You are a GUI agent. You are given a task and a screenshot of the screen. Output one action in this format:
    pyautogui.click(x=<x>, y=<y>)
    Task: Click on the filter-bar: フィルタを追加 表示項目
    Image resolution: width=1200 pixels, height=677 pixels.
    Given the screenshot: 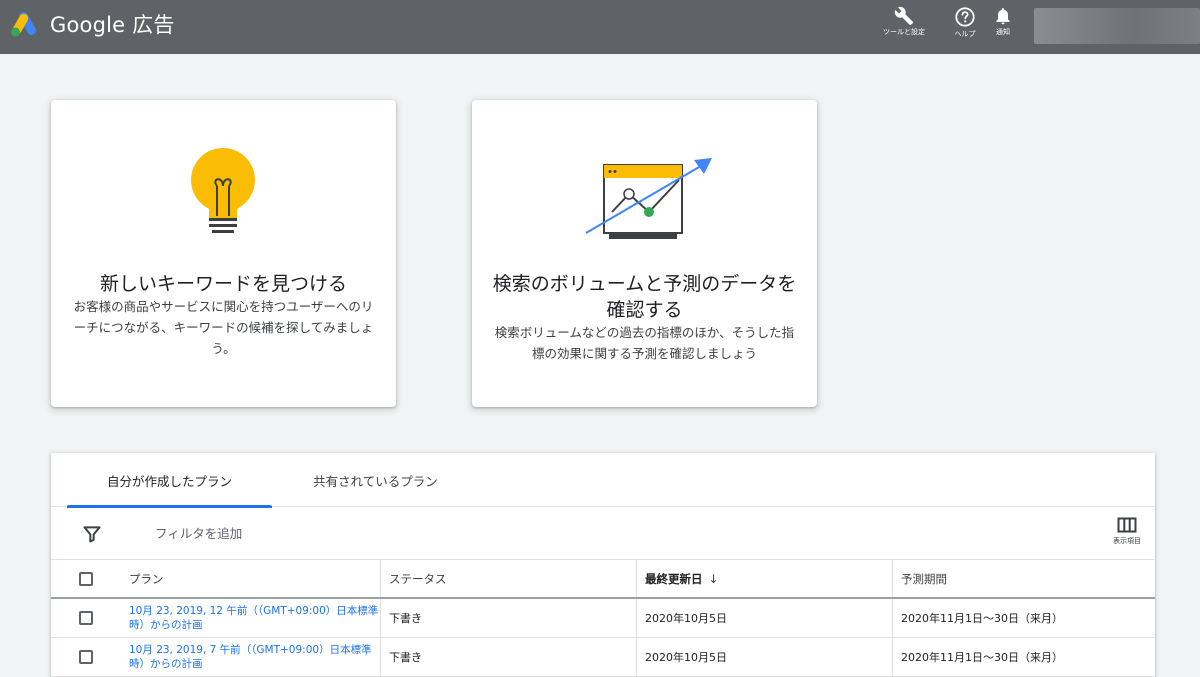 What is the action you would take?
    pyautogui.click(x=603, y=533)
    